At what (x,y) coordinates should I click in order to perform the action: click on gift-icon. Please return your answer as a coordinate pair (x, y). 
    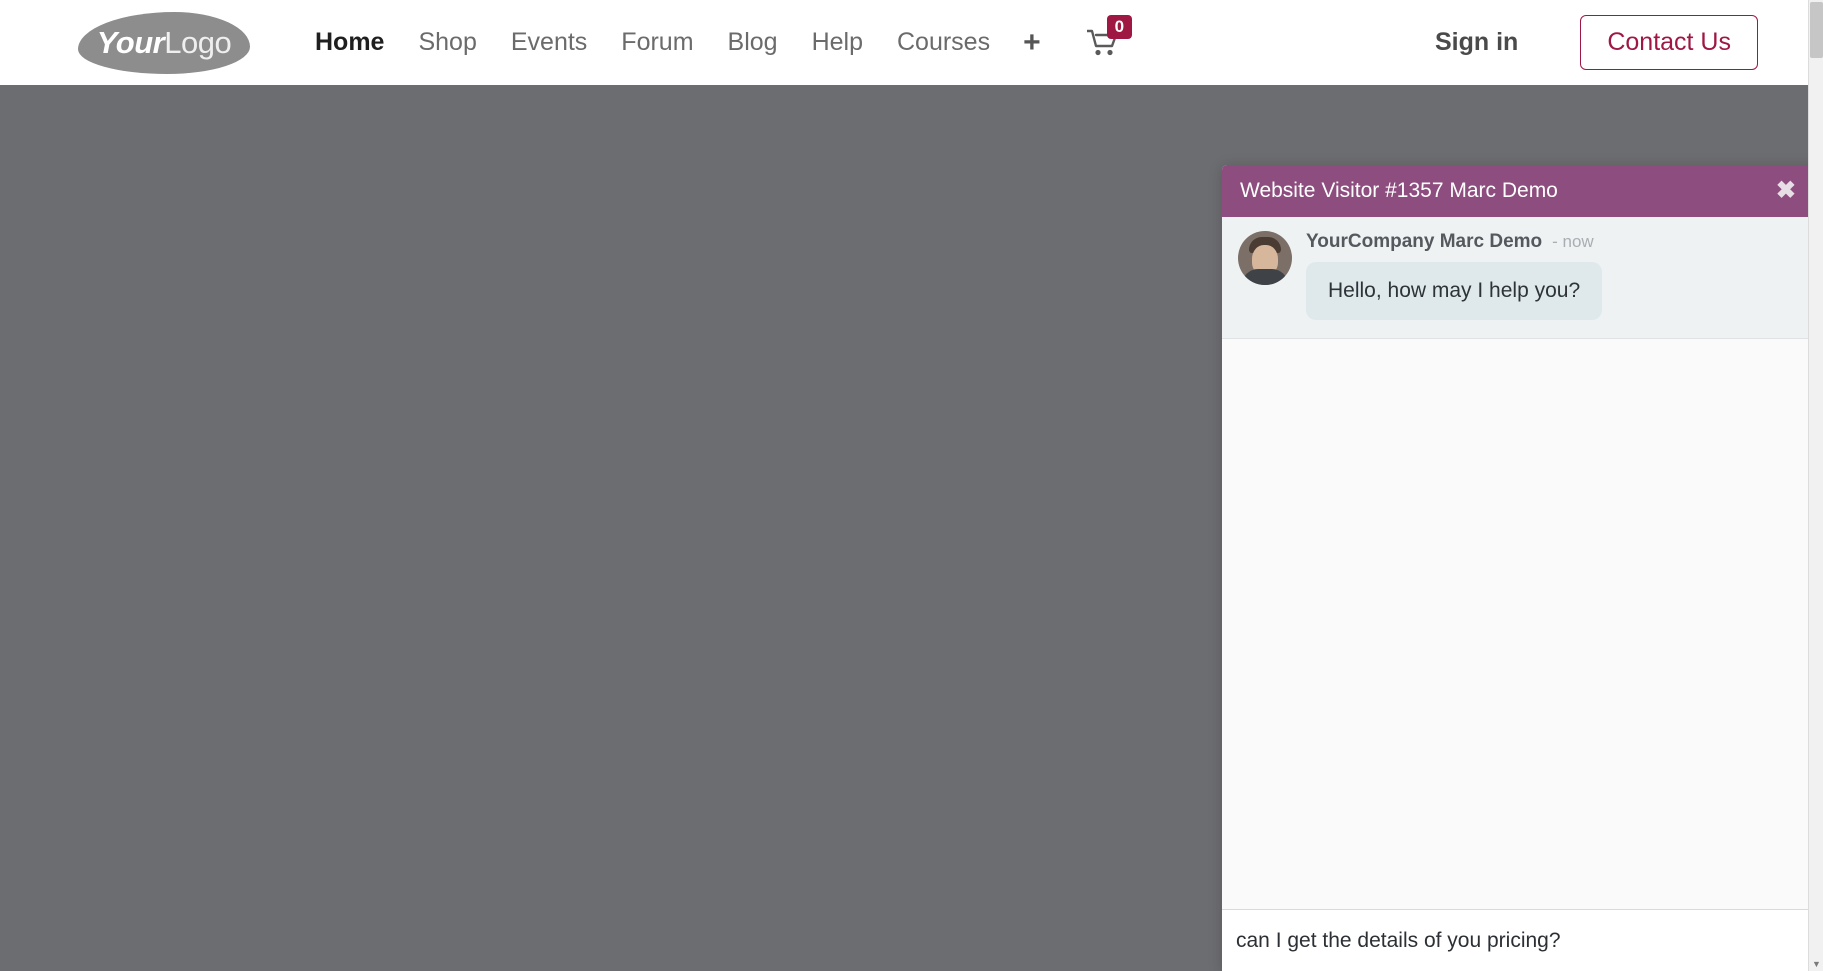
    Looking at the image, I should click on (986, 424).